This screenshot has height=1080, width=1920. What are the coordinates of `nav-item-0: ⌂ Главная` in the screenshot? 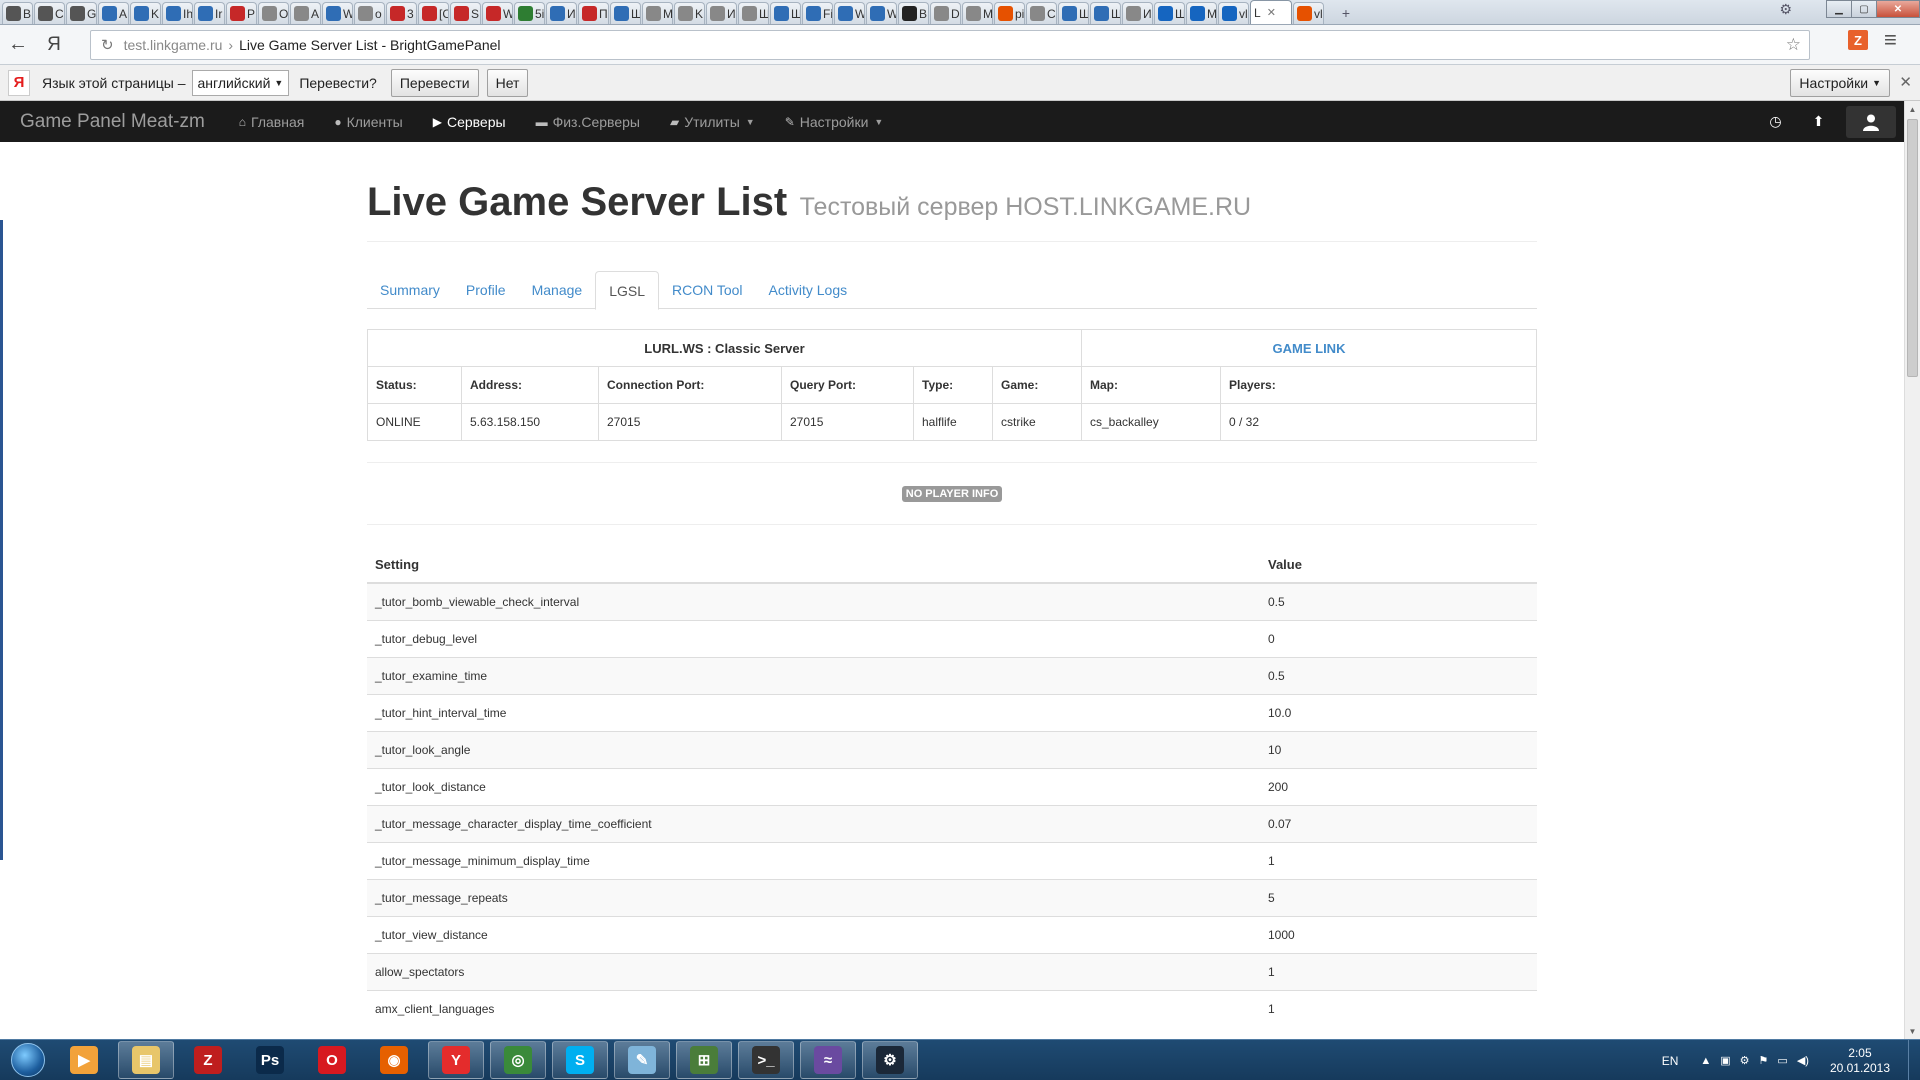 It's located at (272, 122).